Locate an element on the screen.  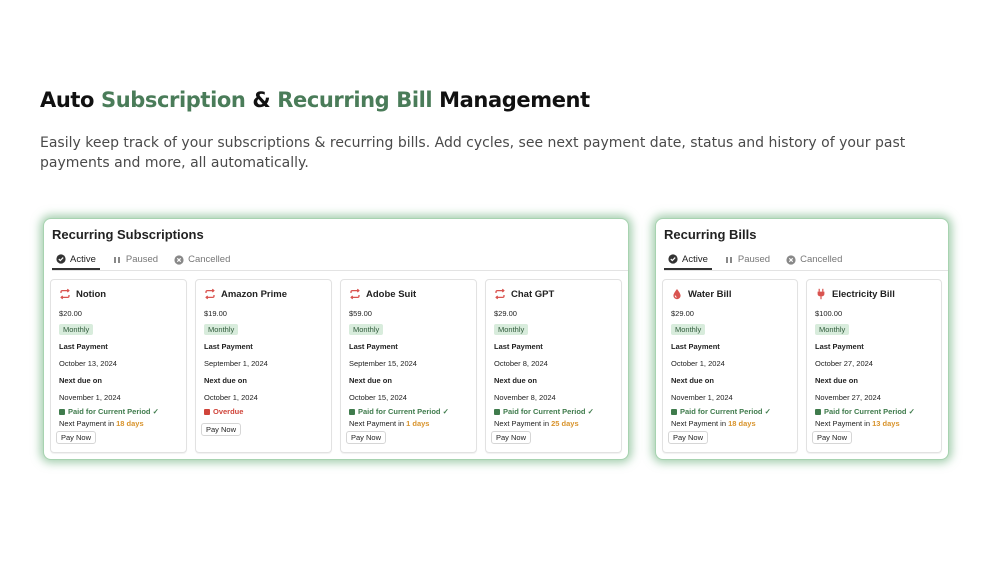
last-payment-date: October 8, 2024 is located at coordinates (521, 363).